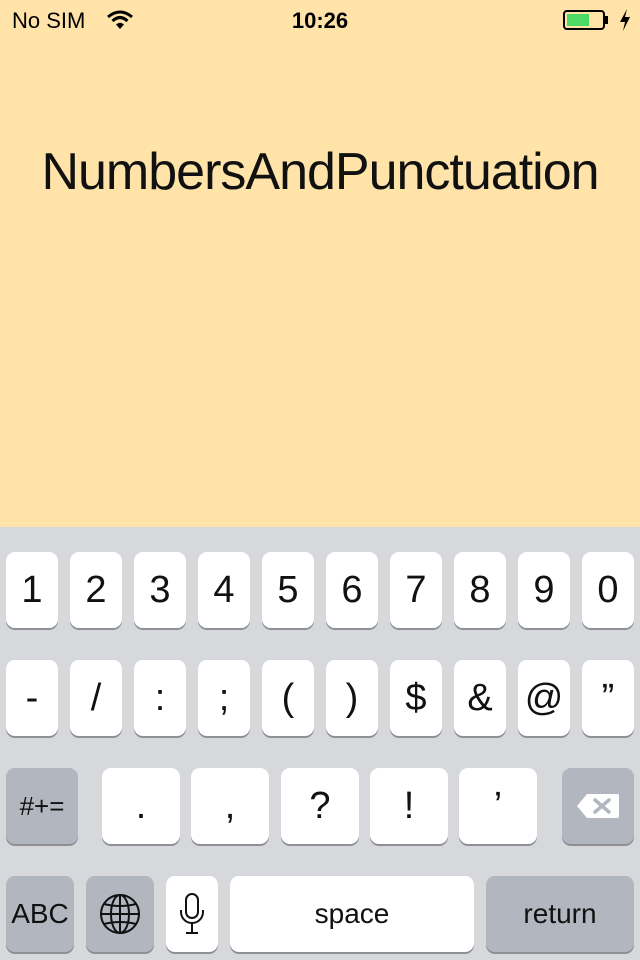  What do you see at coordinates (224, 590) in the screenshot?
I see `key-4: 4` at bounding box center [224, 590].